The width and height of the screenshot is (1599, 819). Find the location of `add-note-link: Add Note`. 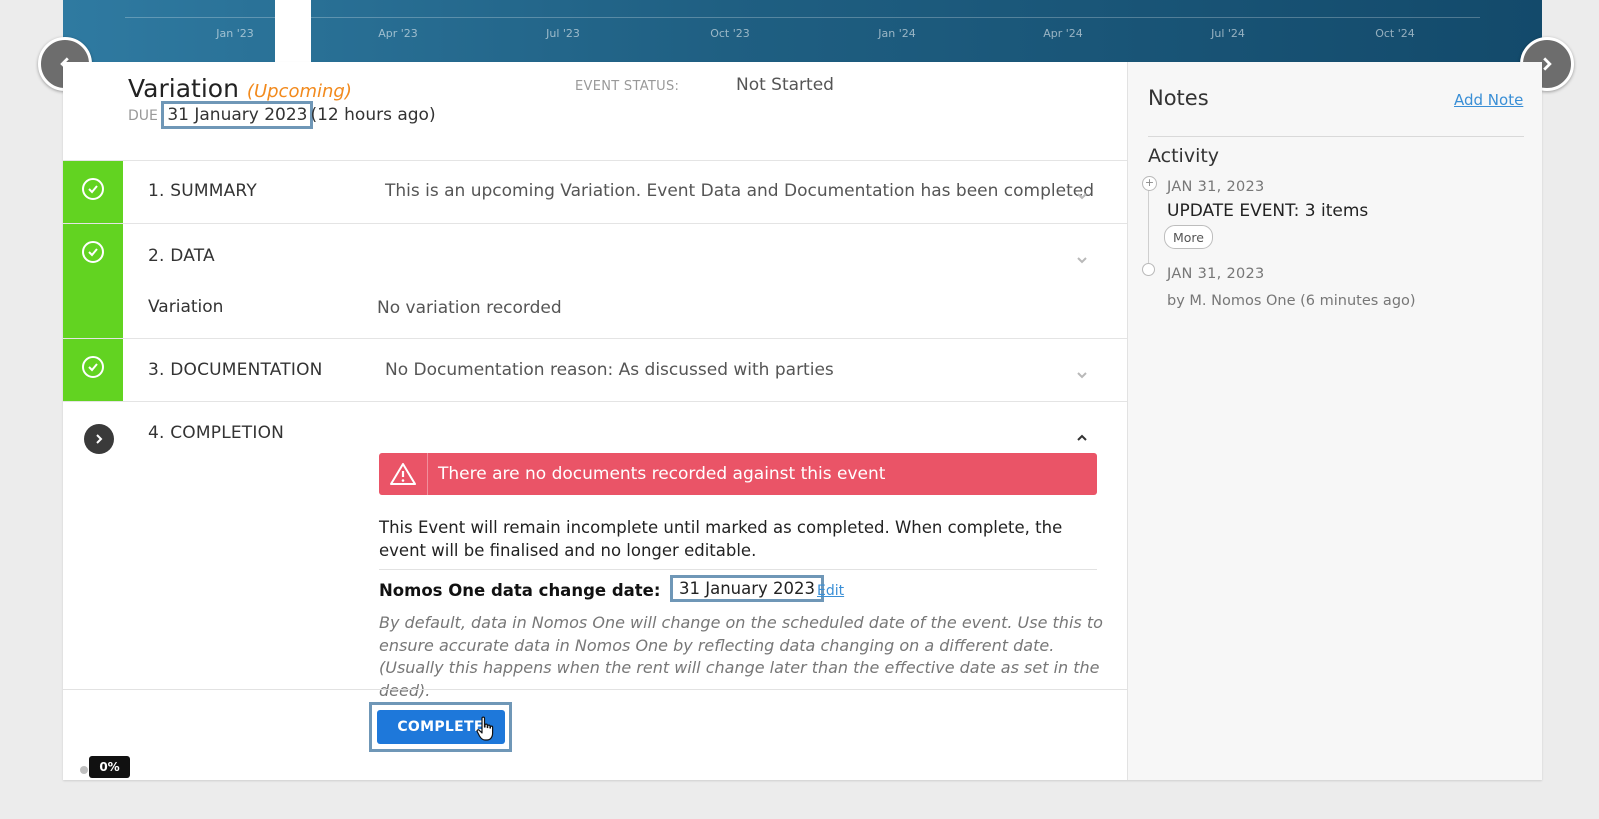

add-note-link: Add Note is located at coordinates (1488, 100).